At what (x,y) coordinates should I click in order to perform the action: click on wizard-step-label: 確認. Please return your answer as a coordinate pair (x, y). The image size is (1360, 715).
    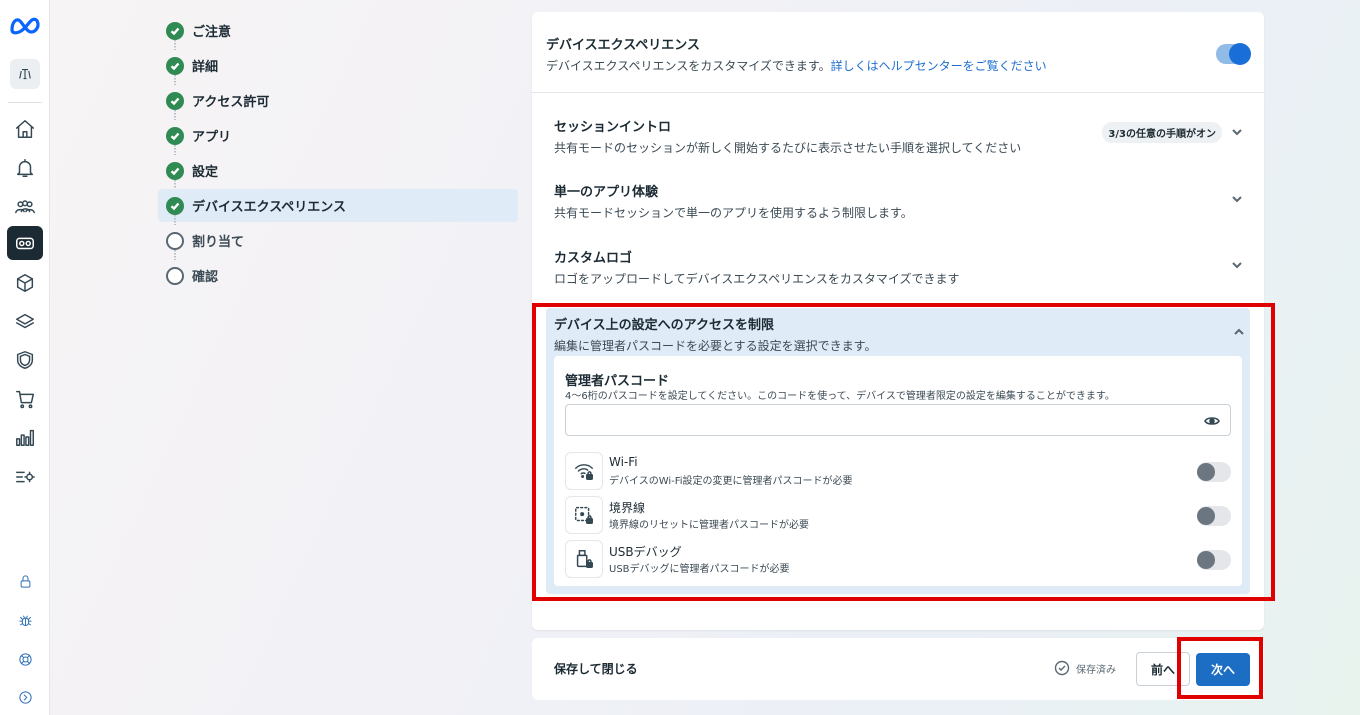
    Looking at the image, I should click on (205, 277).